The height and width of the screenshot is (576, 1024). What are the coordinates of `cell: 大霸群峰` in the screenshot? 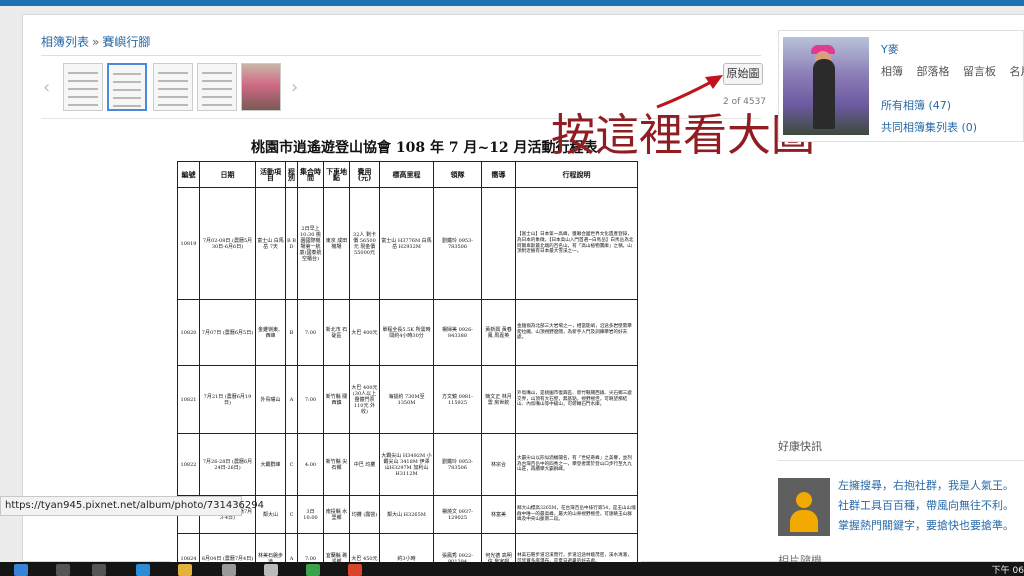 It's located at (270, 464).